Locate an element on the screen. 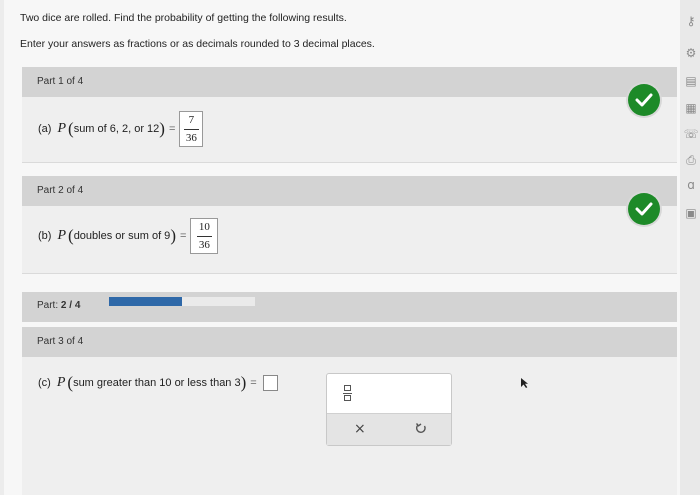  part-progress: Part: 2 / 4 is located at coordinates (349, 307).